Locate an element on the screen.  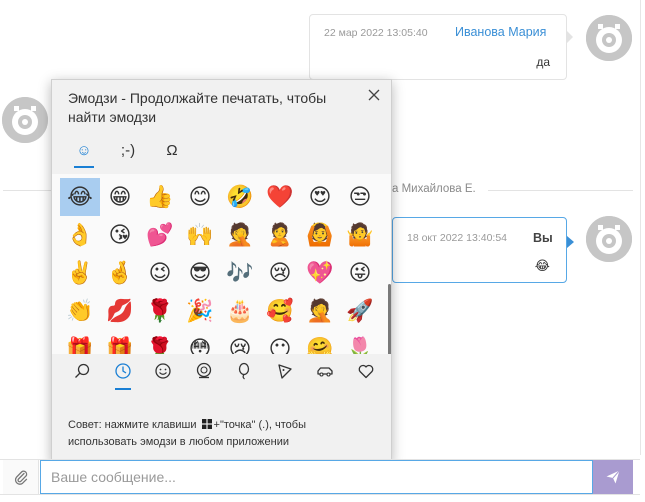
category-travel is located at coordinates (325, 371).